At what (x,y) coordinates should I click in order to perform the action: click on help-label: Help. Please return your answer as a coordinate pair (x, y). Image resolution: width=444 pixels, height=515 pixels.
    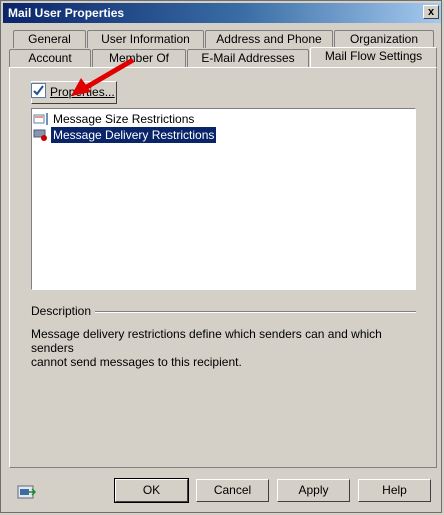
    Looking at the image, I should click on (394, 490).